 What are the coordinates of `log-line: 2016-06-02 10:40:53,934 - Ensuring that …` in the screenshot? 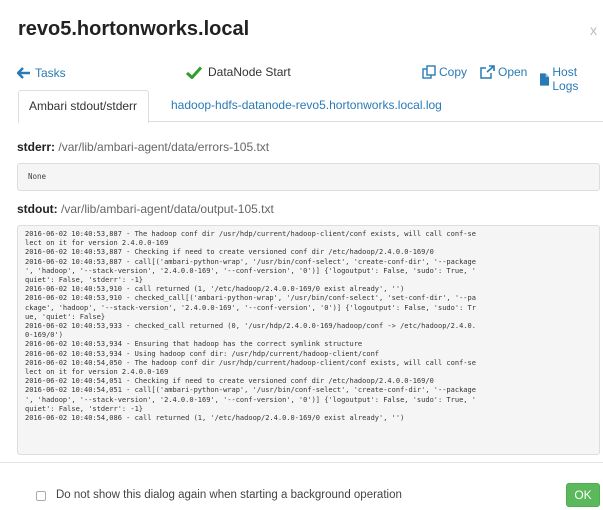 It's located at (194, 344).